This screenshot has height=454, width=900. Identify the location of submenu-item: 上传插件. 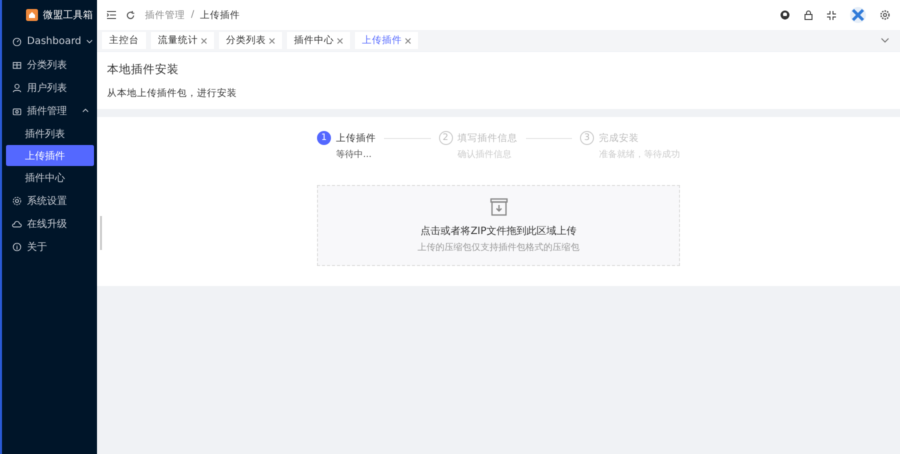
(50, 155).